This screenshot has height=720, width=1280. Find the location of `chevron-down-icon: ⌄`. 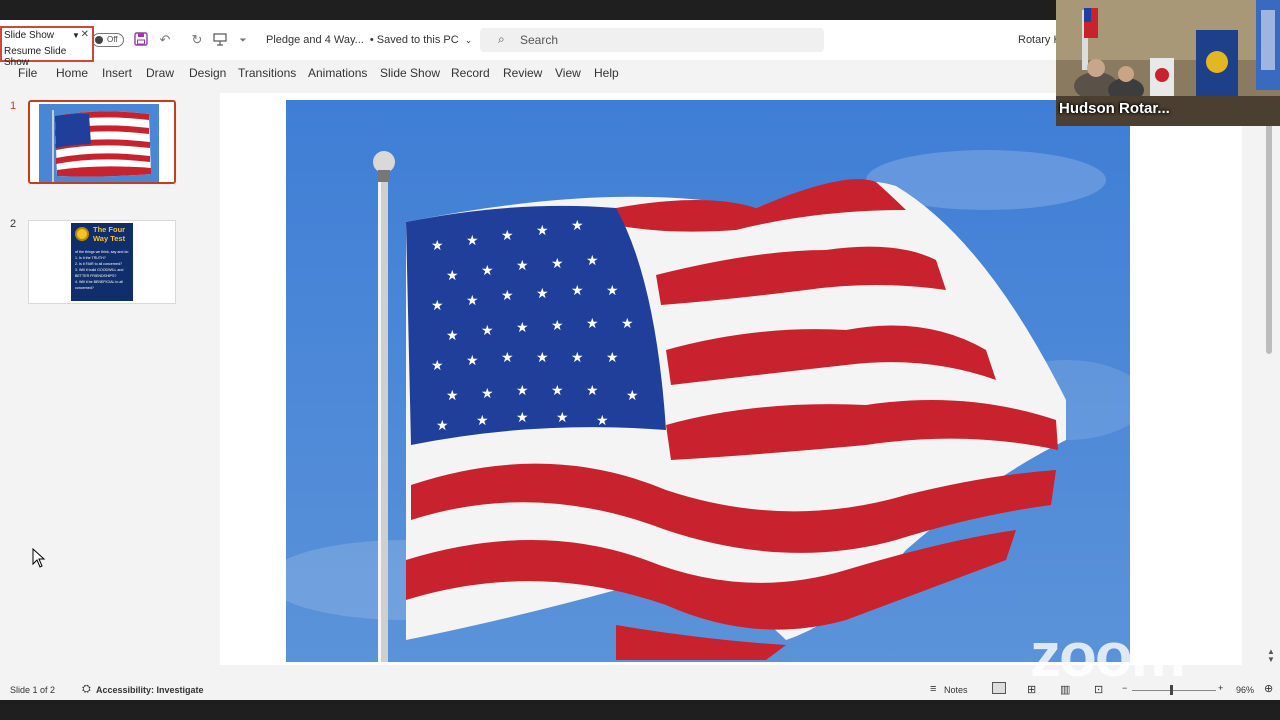

chevron-down-icon: ⌄ is located at coordinates (468, 39).